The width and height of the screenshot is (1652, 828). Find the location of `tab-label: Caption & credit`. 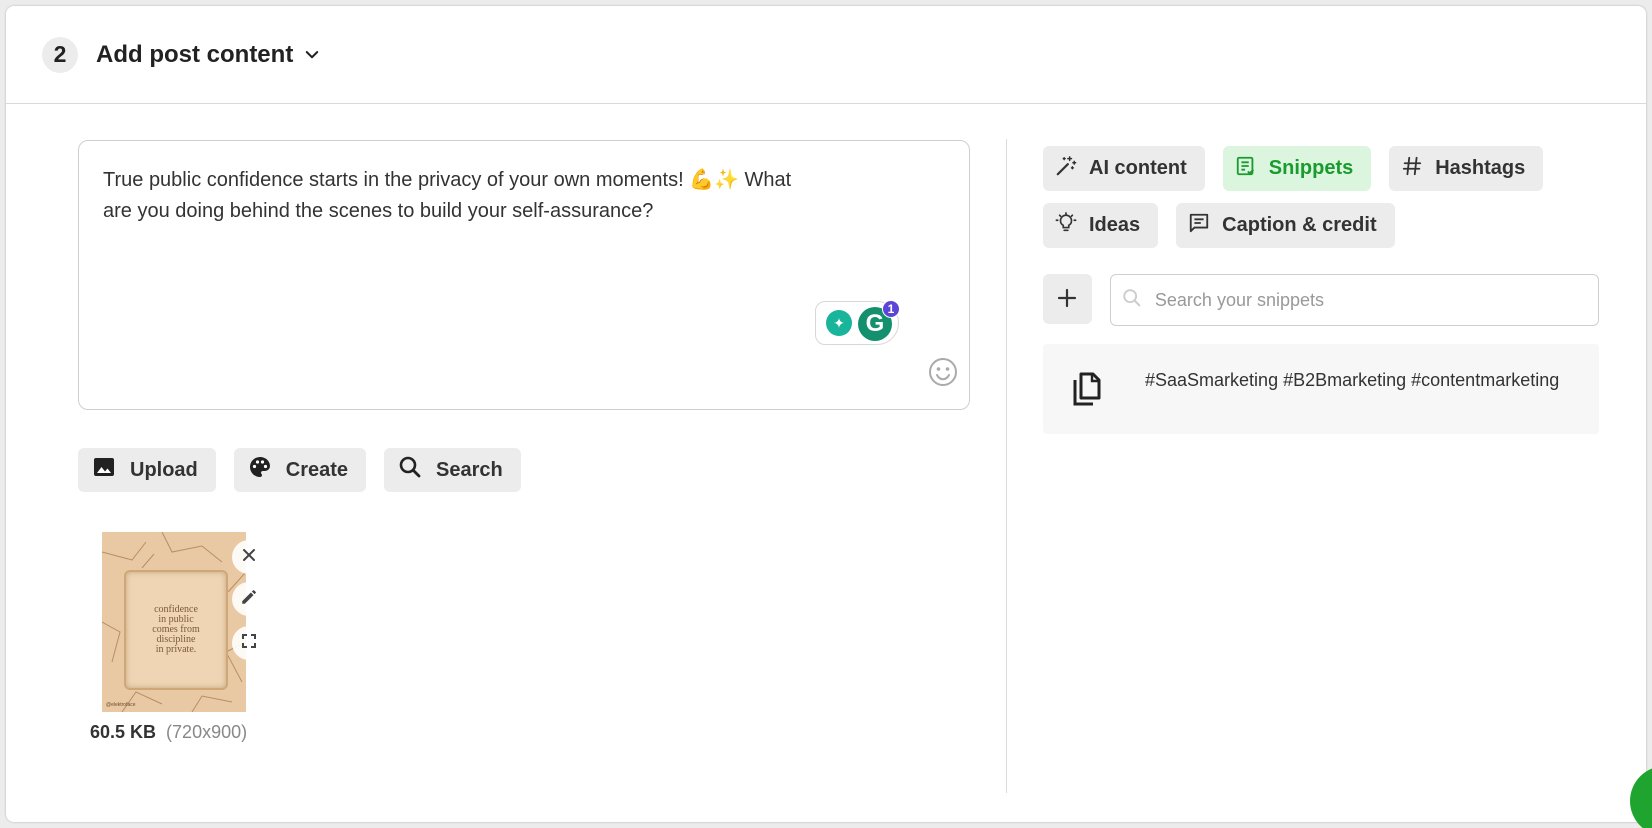

tab-label: Caption & credit is located at coordinates (1299, 225).